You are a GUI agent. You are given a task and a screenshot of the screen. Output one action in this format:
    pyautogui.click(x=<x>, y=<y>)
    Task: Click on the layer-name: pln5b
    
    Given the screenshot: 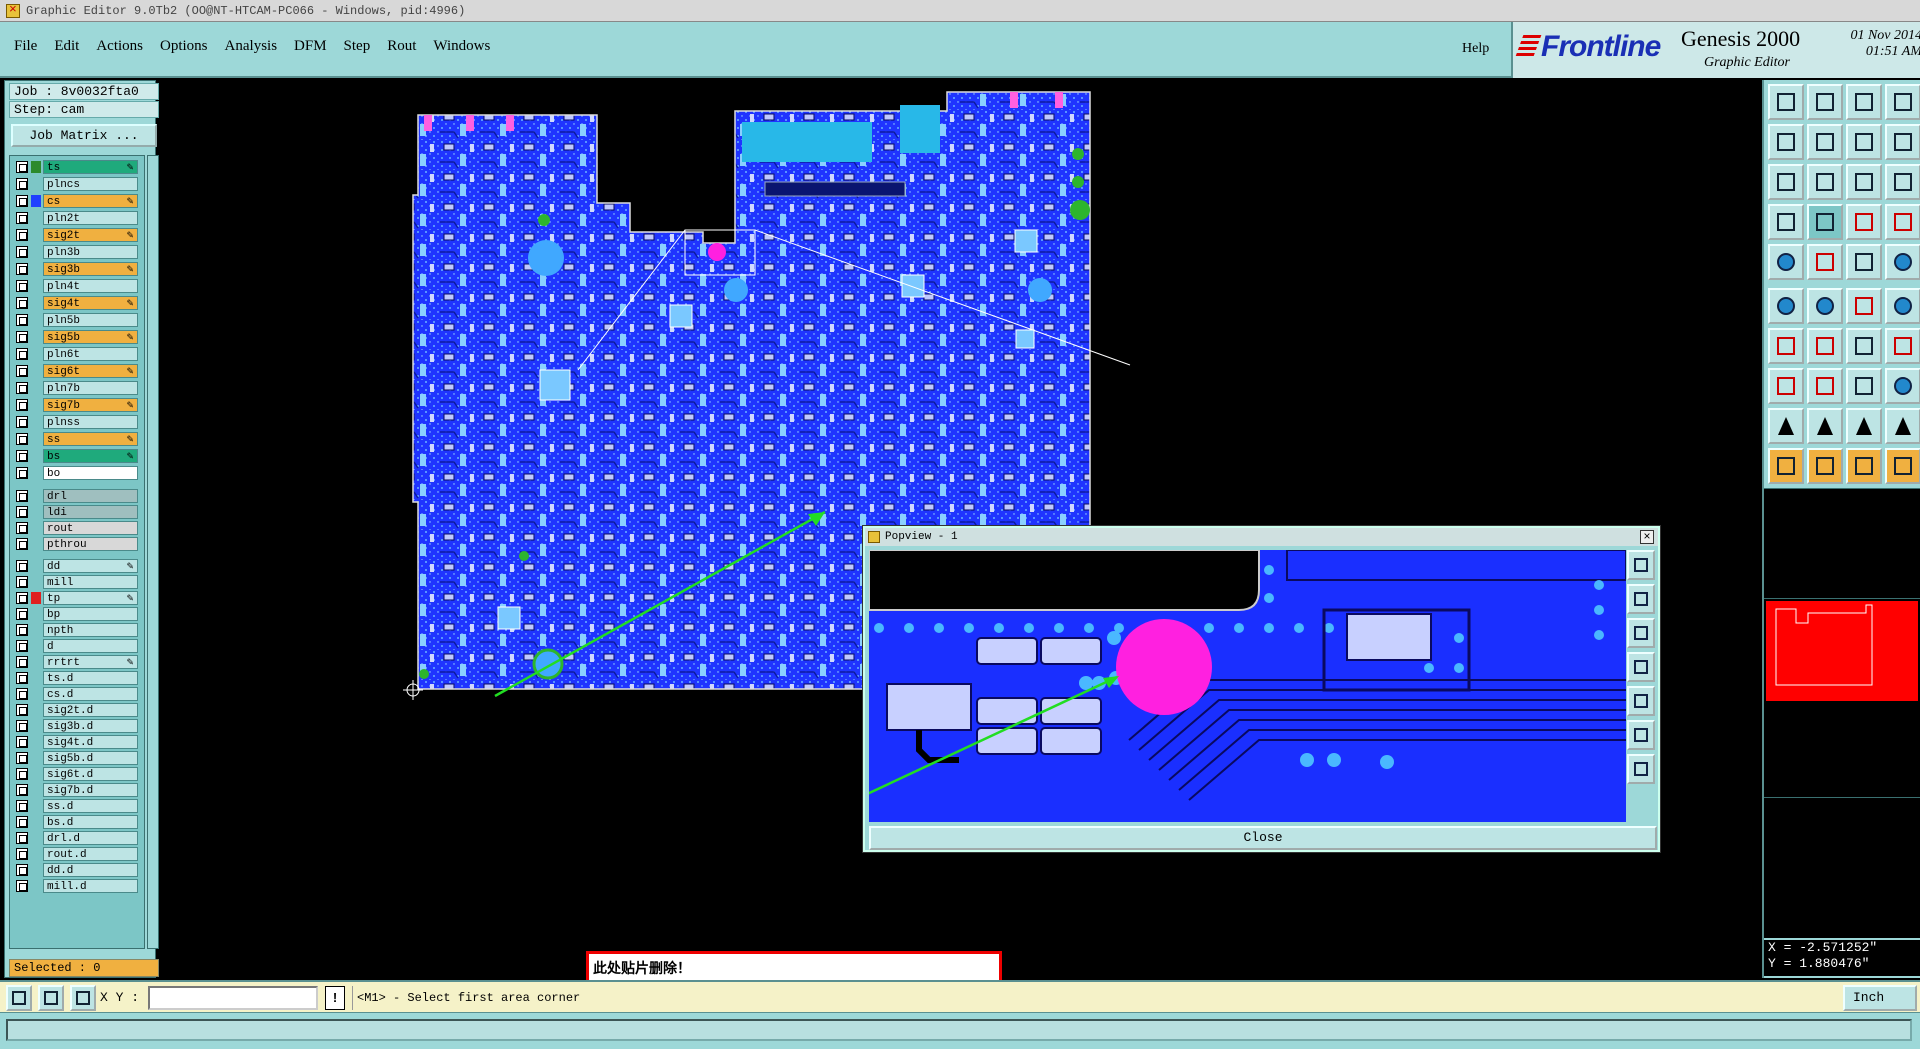 What is the action you would take?
    pyautogui.click(x=90, y=320)
    